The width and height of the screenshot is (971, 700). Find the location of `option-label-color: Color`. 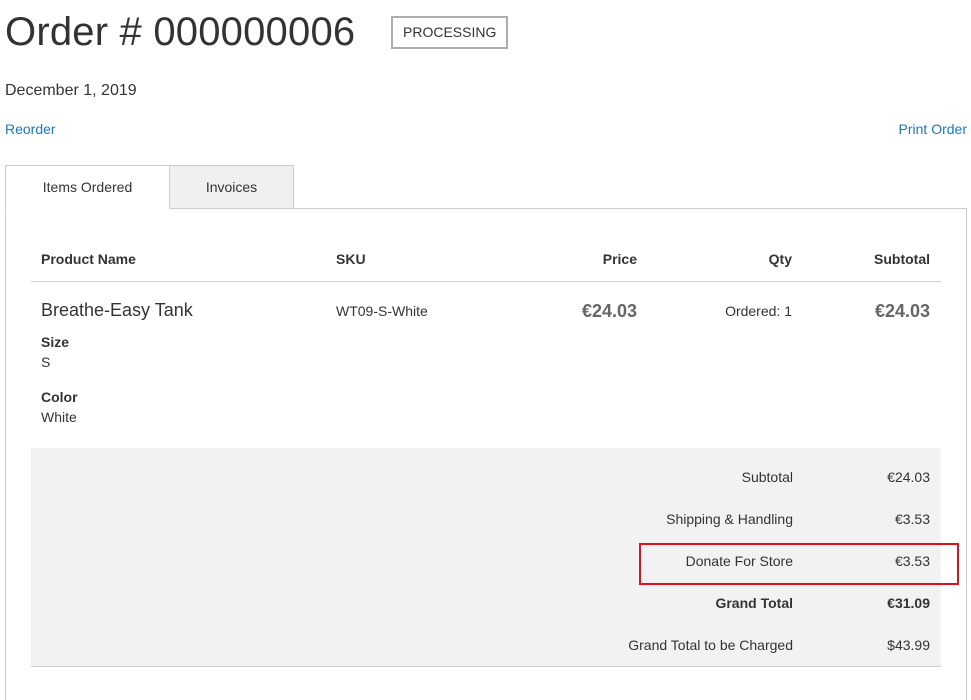

option-label-color: Color is located at coordinates (59, 397).